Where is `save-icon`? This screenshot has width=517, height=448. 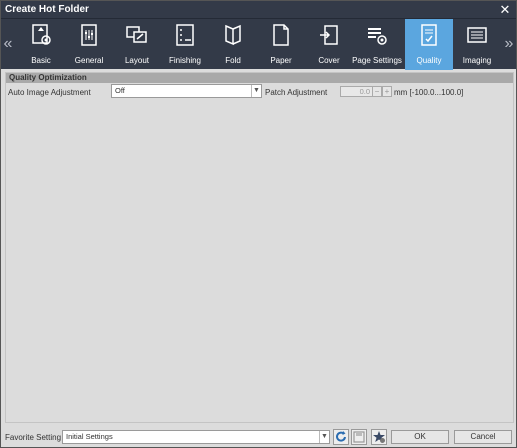 save-icon is located at coordinates (359, 437).